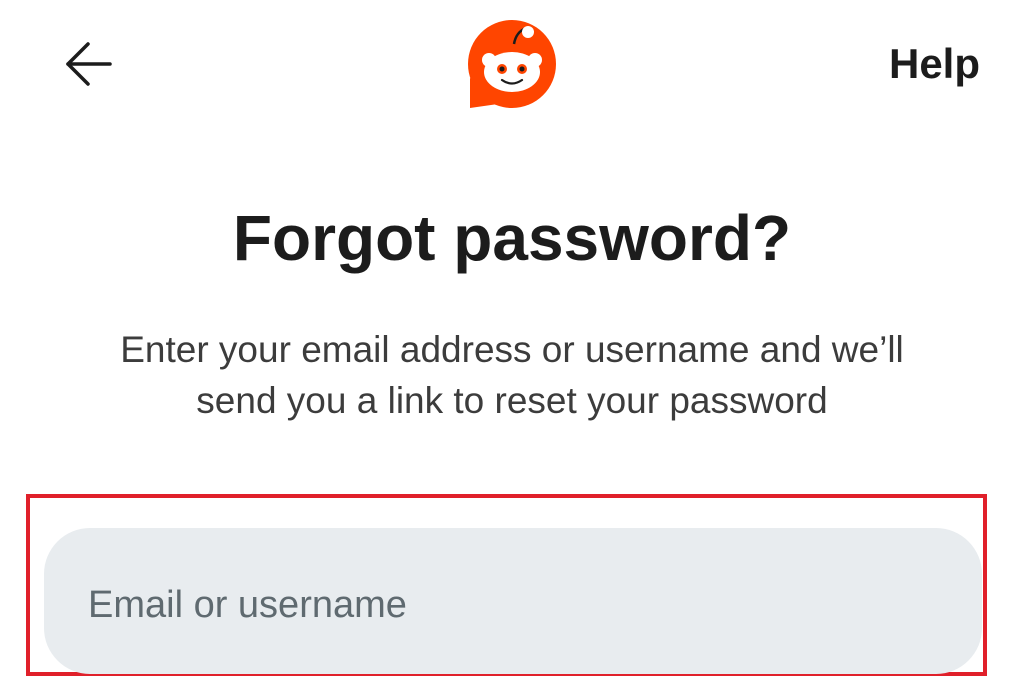 The image size is (1024, 686). I want to click on back-button, so click(88, 66).